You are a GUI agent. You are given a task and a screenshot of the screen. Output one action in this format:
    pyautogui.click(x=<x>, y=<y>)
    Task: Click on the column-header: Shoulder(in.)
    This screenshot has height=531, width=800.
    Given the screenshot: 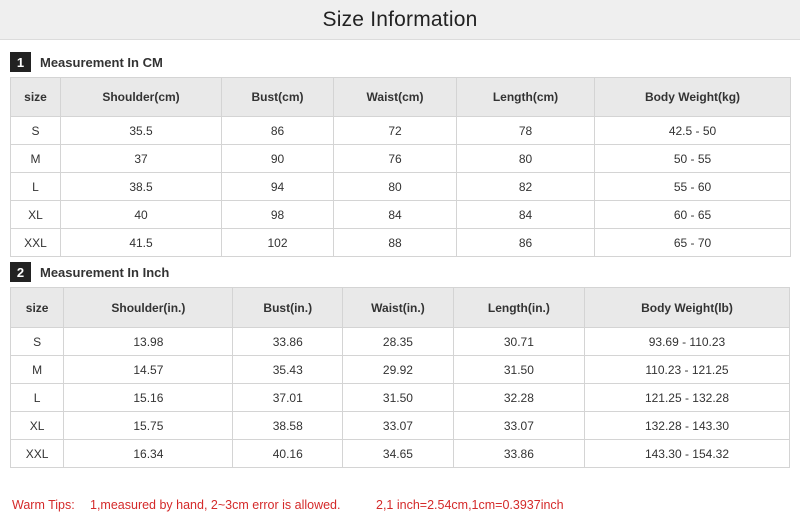 What is the action you would take?
    pyautogui.click(x=148, y=307)
    